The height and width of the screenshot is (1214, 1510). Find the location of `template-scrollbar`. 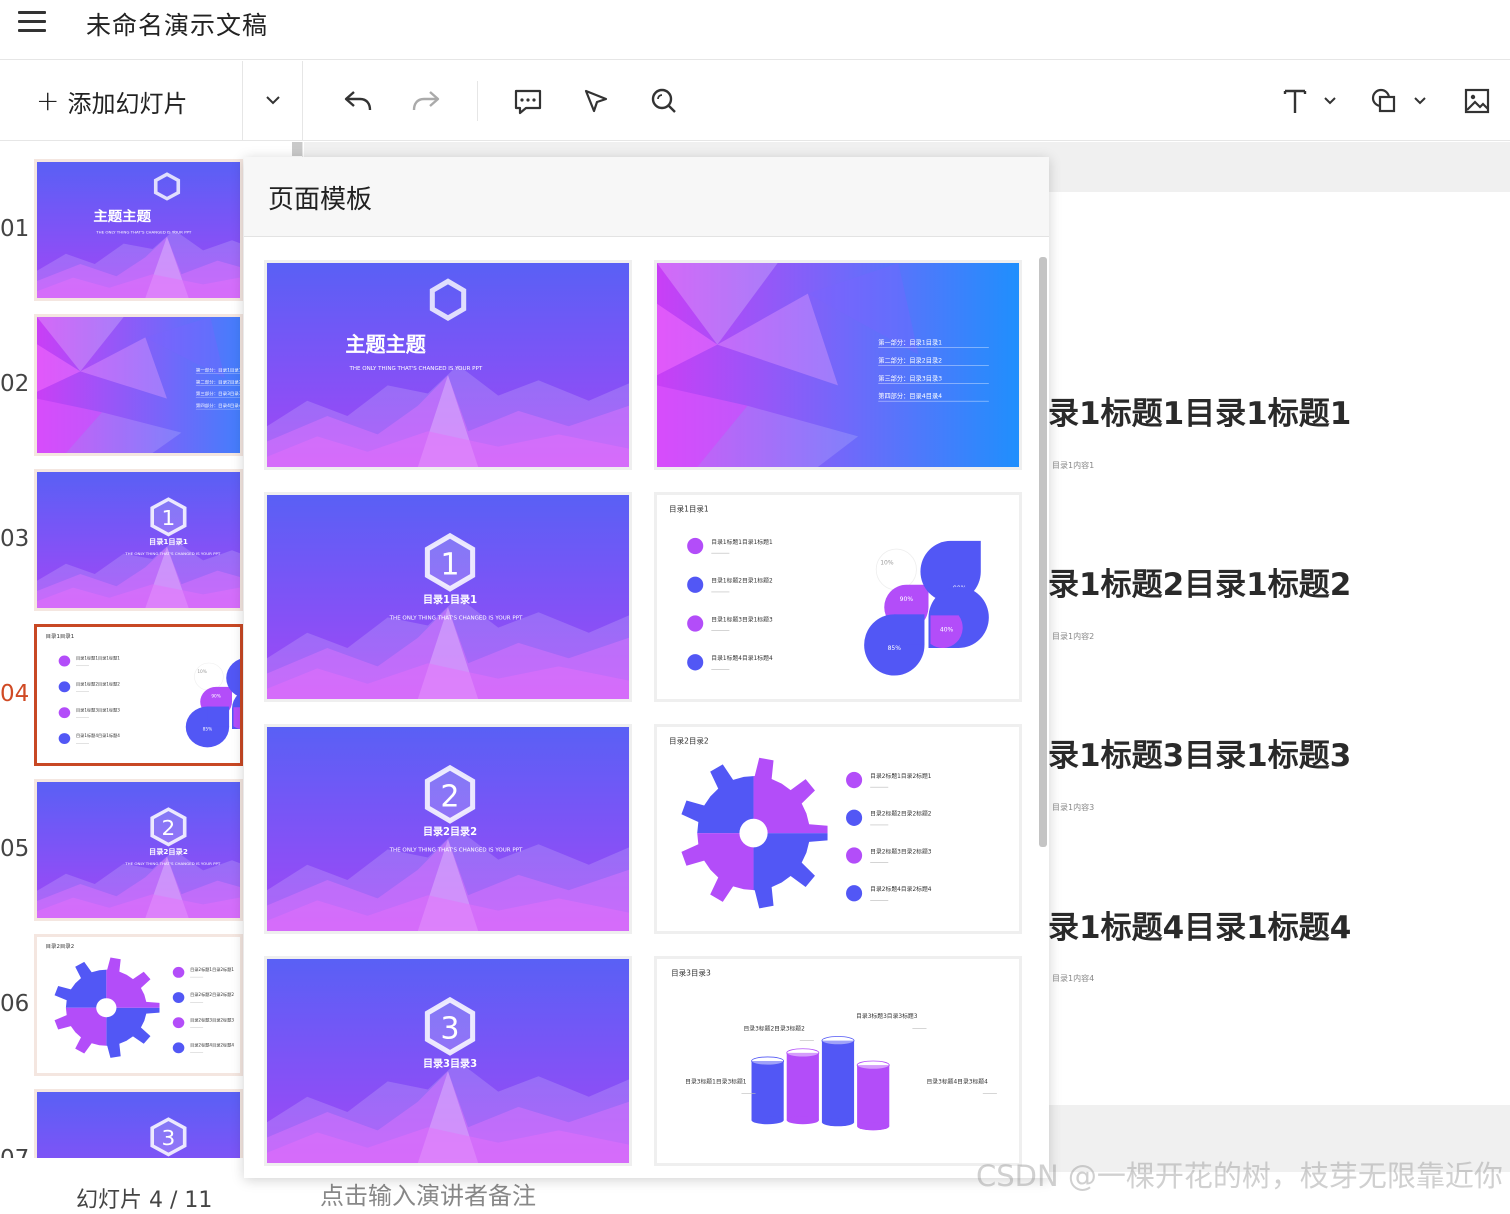

template-scrollbar is located at coordinates (1043, 552).